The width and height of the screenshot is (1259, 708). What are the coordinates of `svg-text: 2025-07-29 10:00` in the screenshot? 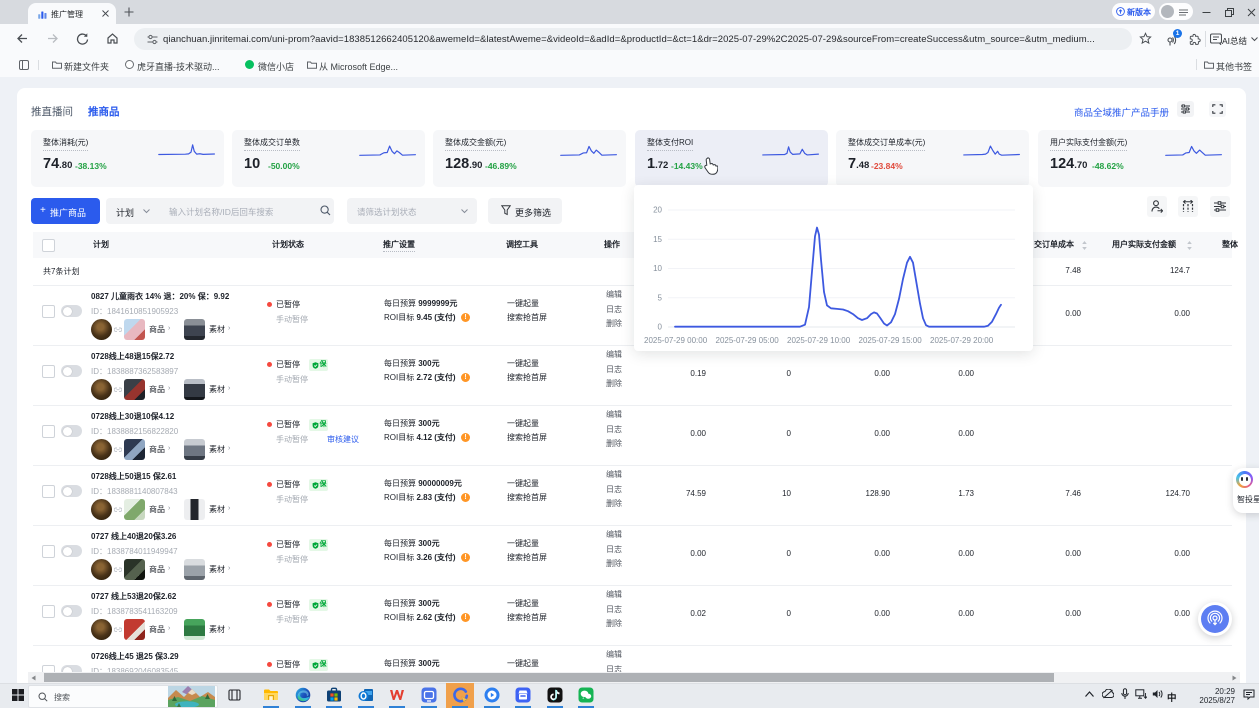 It's located at (819, 340).